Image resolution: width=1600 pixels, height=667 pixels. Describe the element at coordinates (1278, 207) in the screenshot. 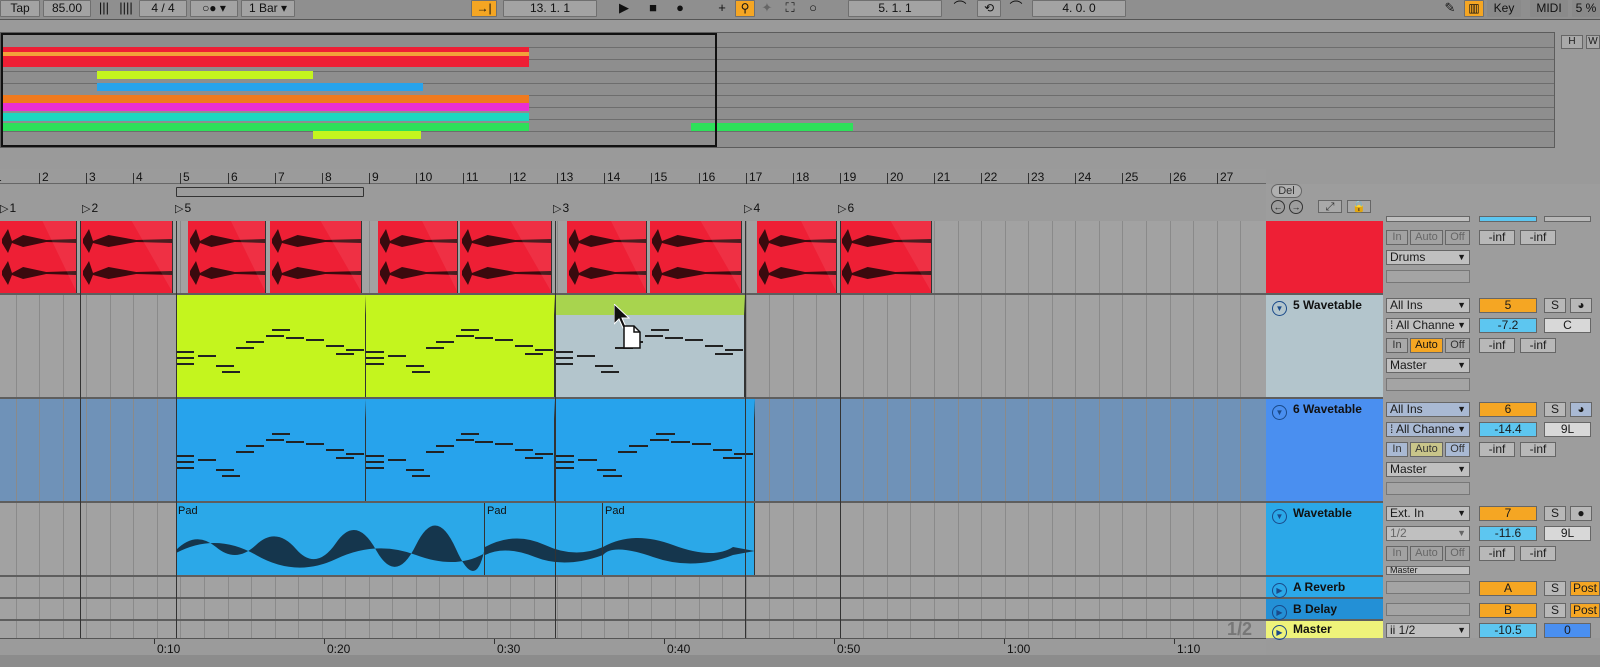

I see `back-arrow-icon: ←` at that location.